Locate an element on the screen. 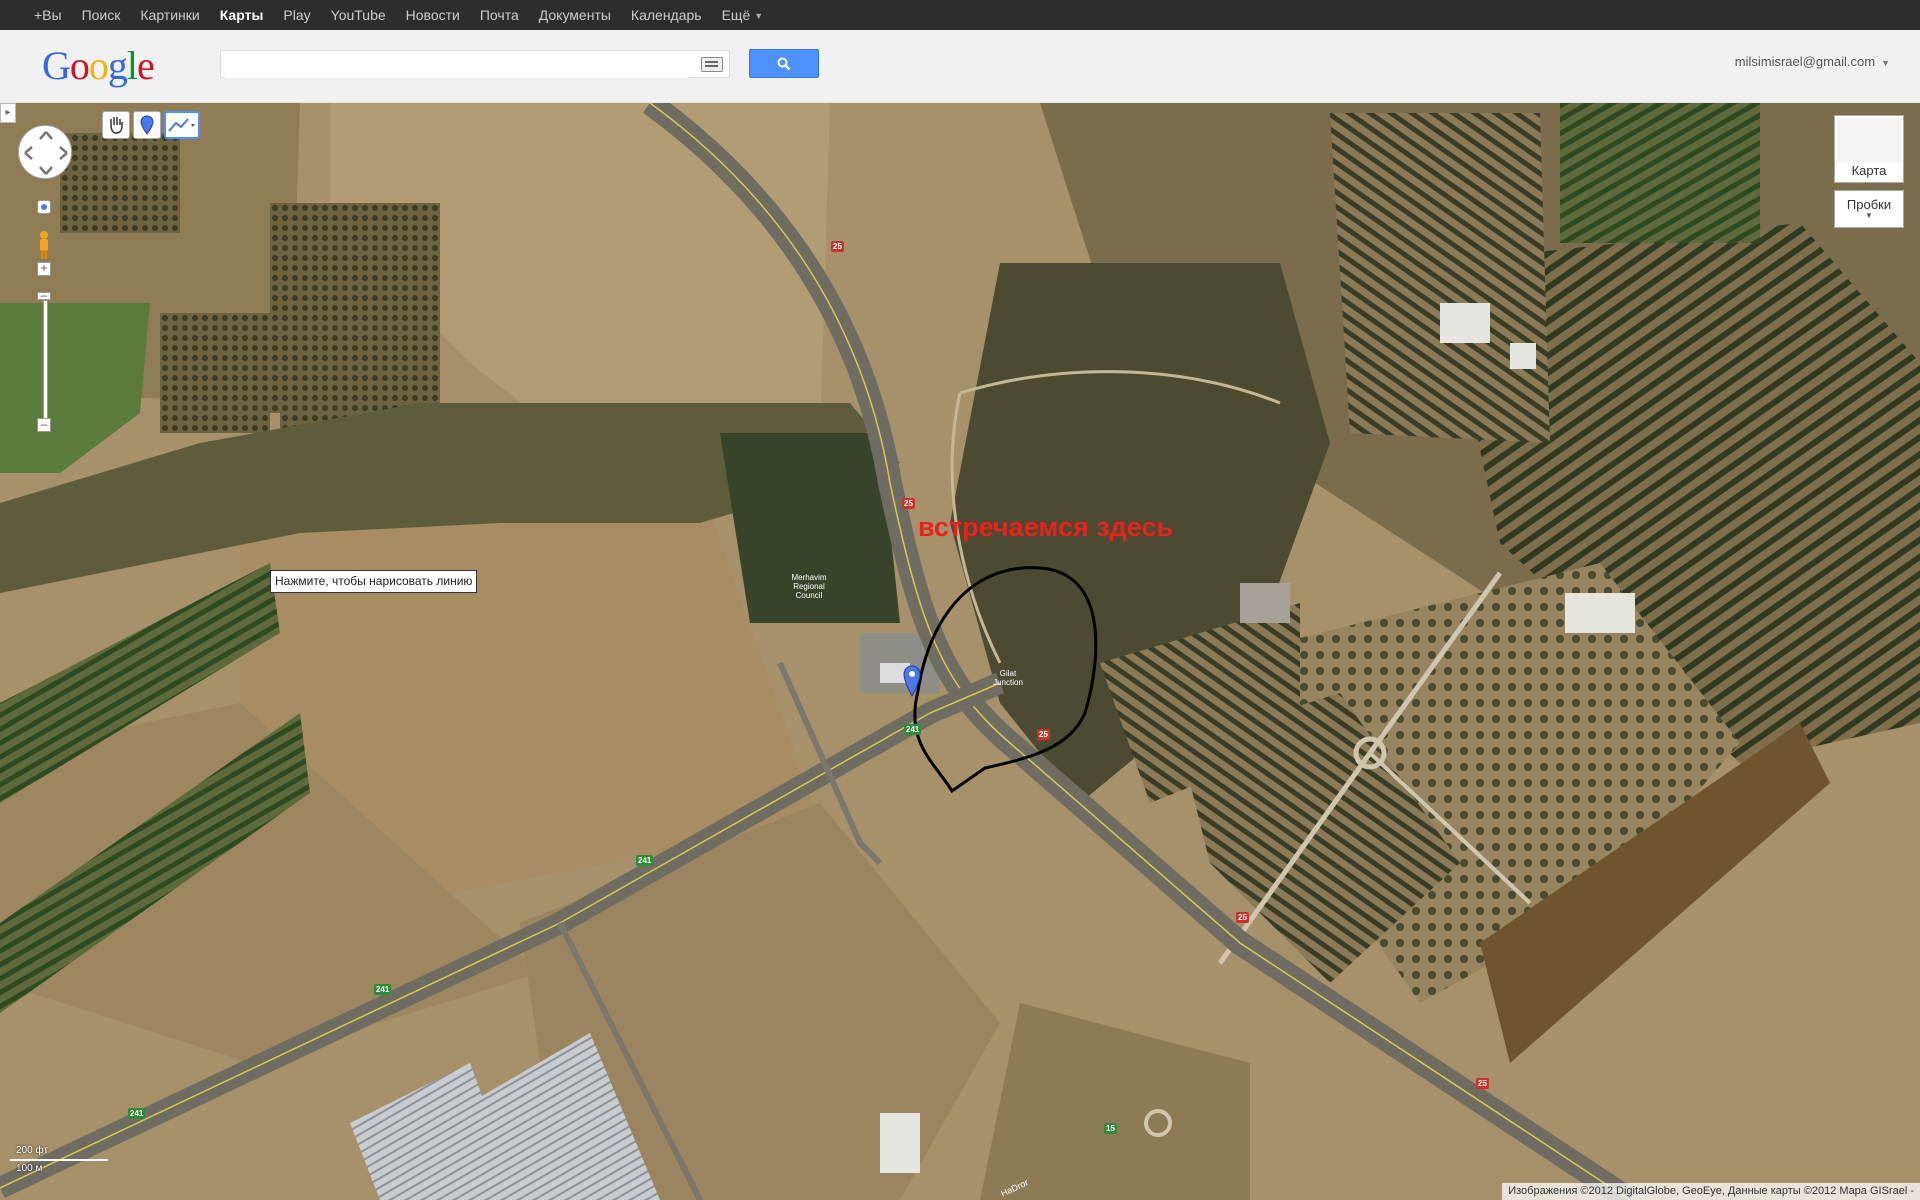  draw-line-icon is located at coordinates (181, 125).